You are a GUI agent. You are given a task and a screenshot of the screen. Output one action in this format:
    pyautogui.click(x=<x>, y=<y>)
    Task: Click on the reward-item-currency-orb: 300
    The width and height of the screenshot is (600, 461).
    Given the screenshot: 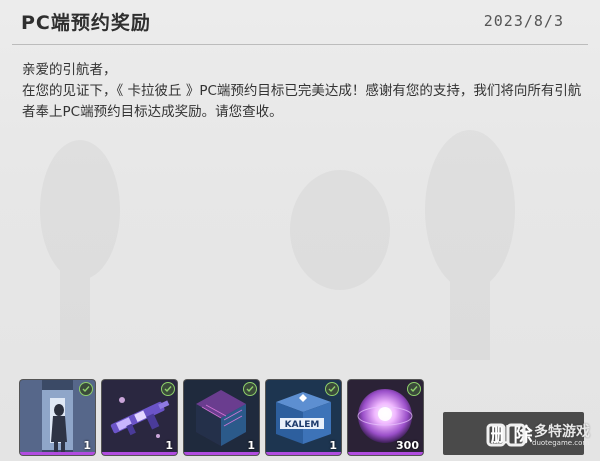 What is the action you would take?
    pyautogui.click(x=385, y=417)
    